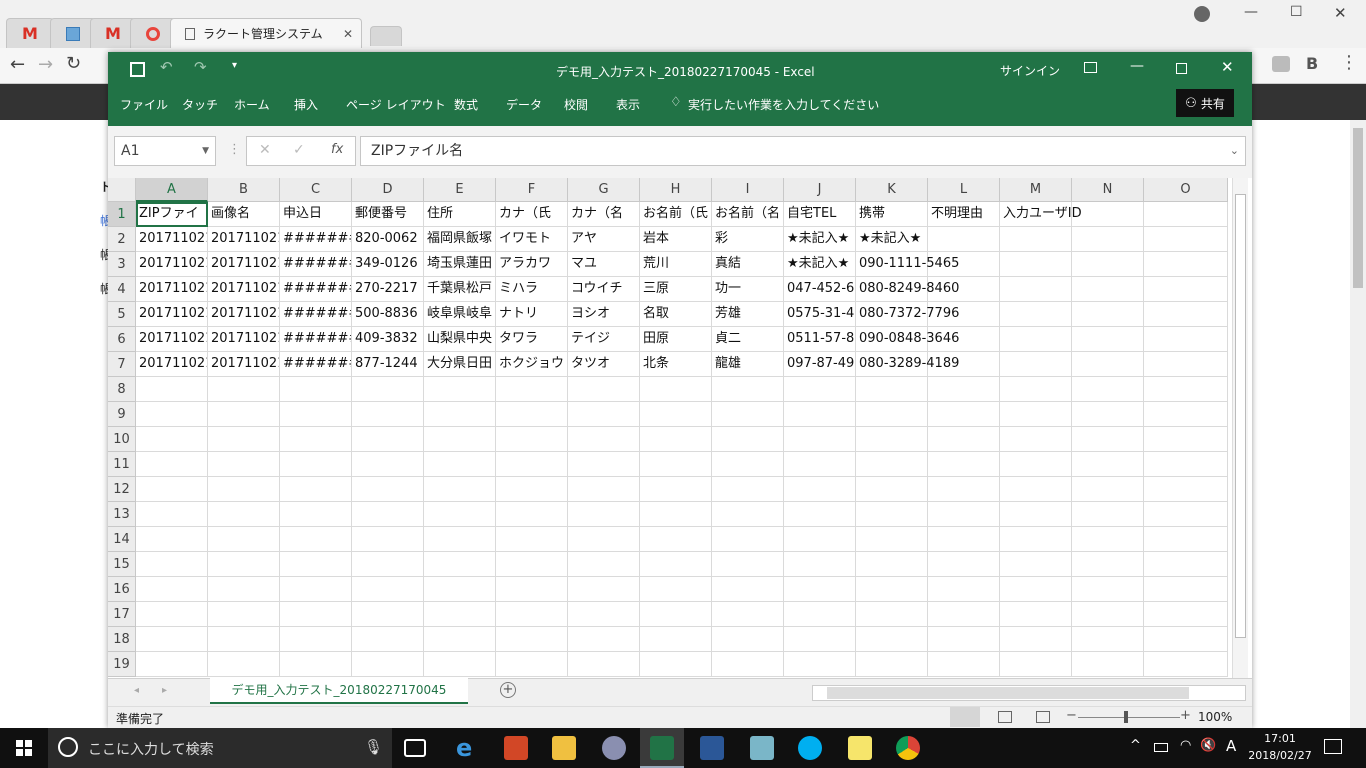  What do you see at coordinates (604, 314) in the screenshot?
I see `cell: ヨシオ` at bounding box center [604, 314].